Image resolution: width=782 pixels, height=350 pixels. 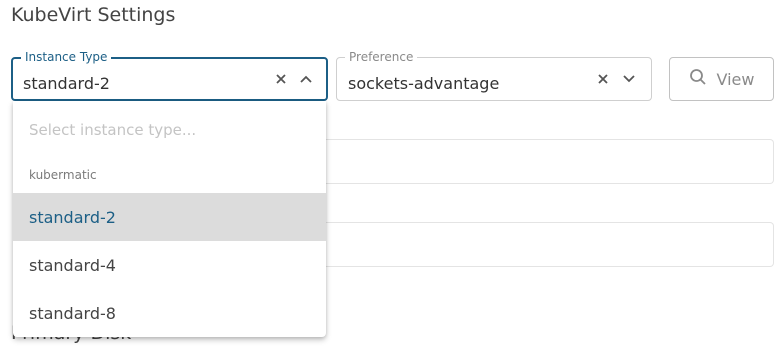 I want to click on preference-select: Preference sockets-advantage, so click(x=494, y=75).